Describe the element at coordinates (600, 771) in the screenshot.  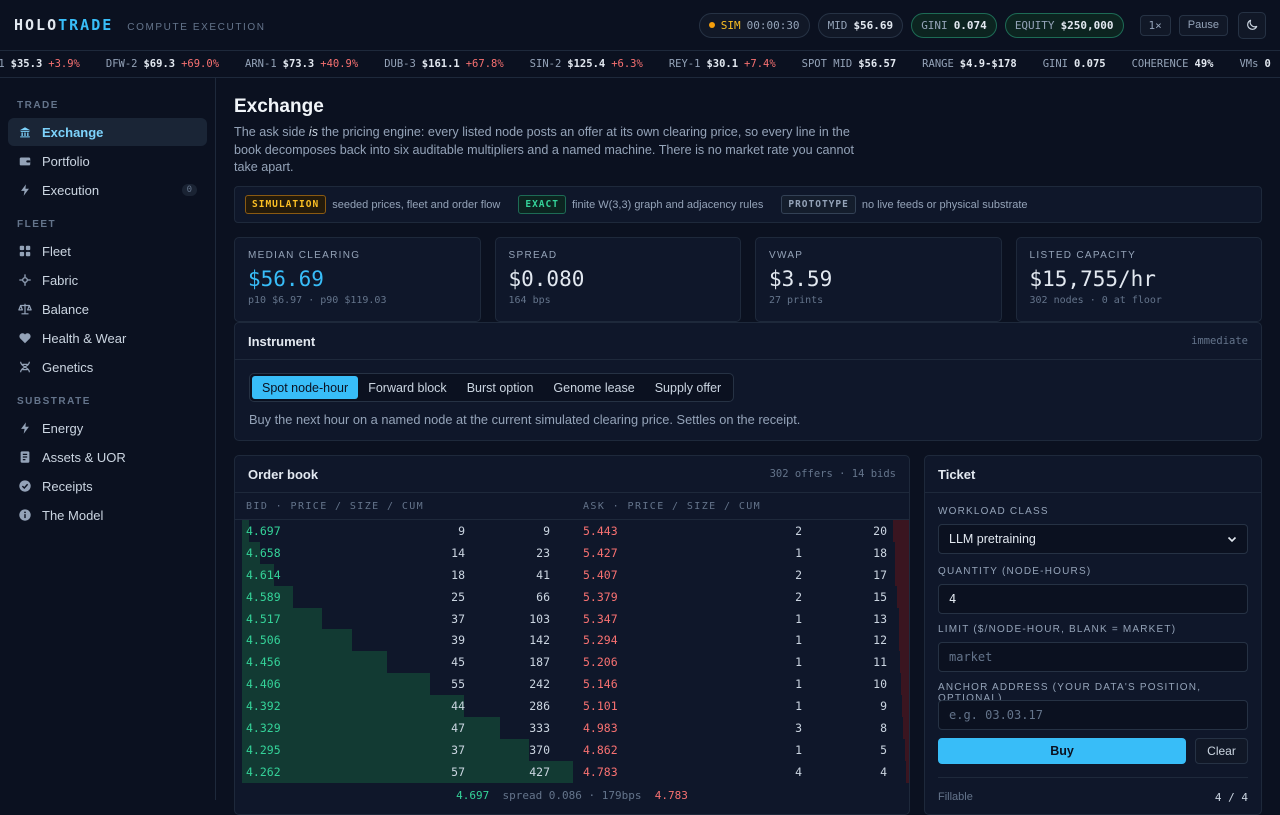
I see `ask-price: 4.783` at that location.